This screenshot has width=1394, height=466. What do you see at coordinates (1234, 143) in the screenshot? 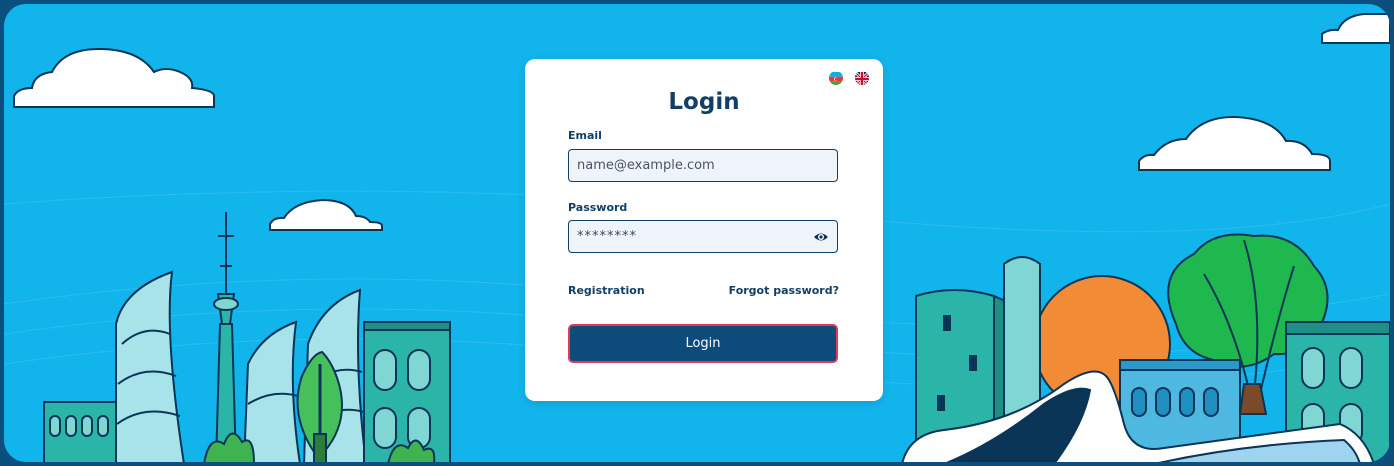
I see `cloud-right` at bounding box center [1234, 143].